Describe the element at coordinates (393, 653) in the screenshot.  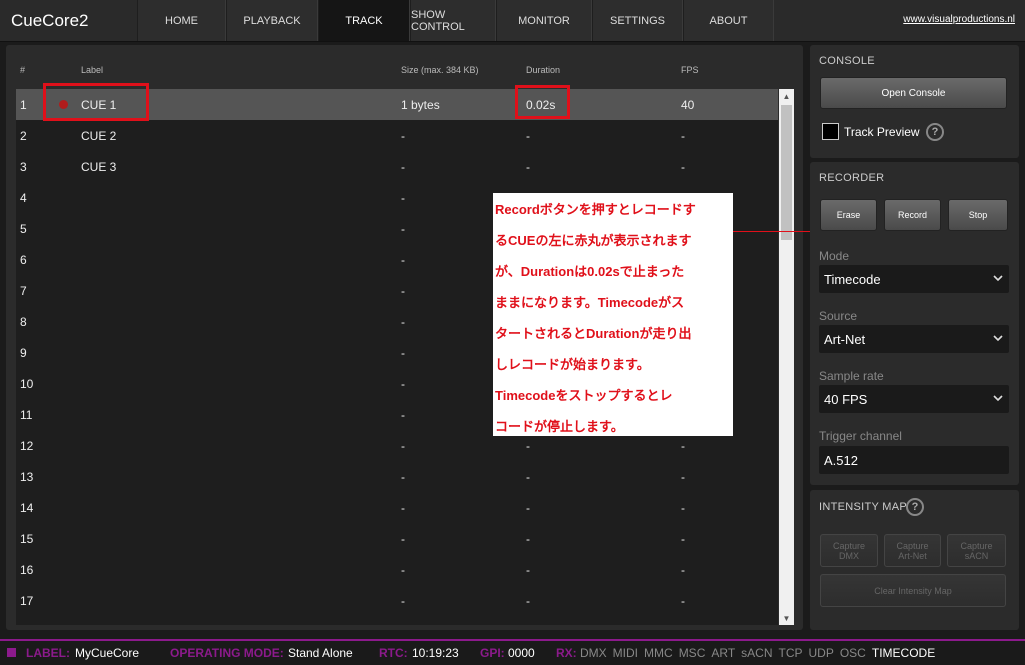
I see `status-rtc-key: RTC:` at that location.